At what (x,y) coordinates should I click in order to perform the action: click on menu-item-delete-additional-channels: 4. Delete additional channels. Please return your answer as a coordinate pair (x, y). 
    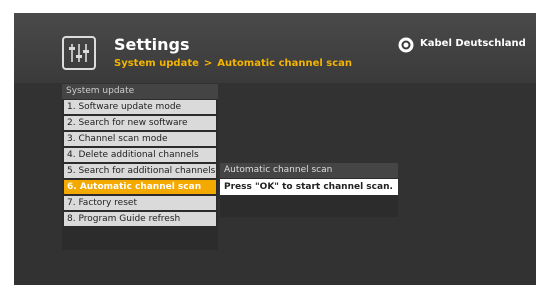
    Looking at the image, I should click on (140, 155).